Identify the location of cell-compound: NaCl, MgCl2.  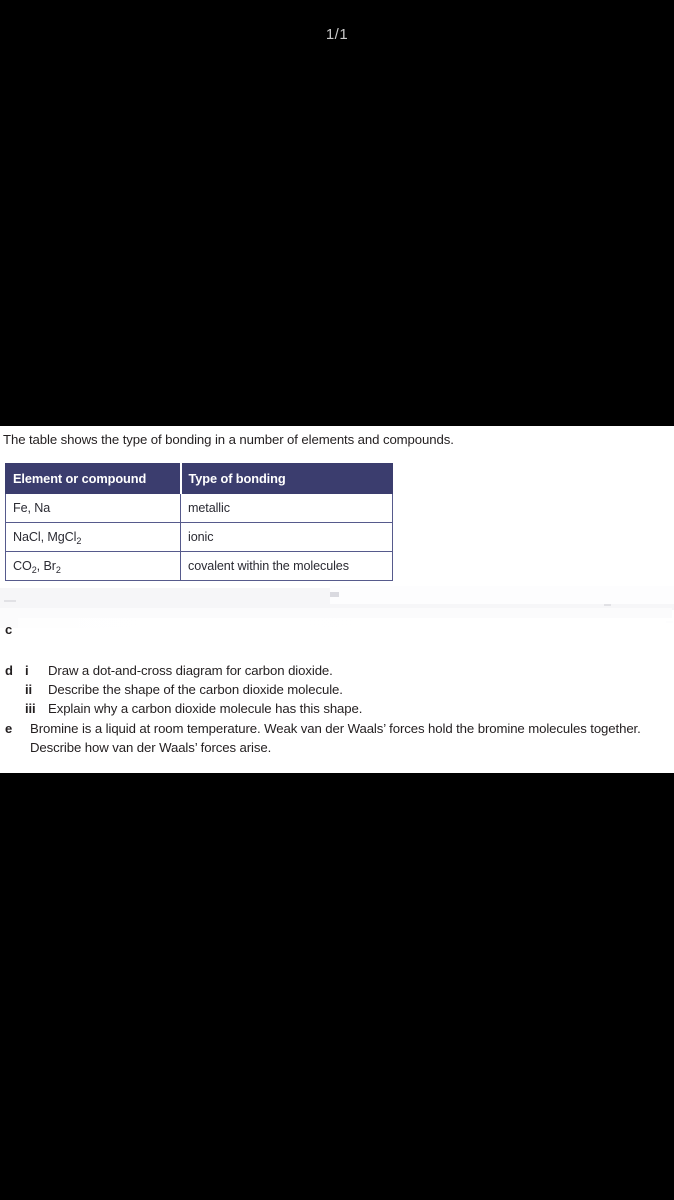
(93, 537).